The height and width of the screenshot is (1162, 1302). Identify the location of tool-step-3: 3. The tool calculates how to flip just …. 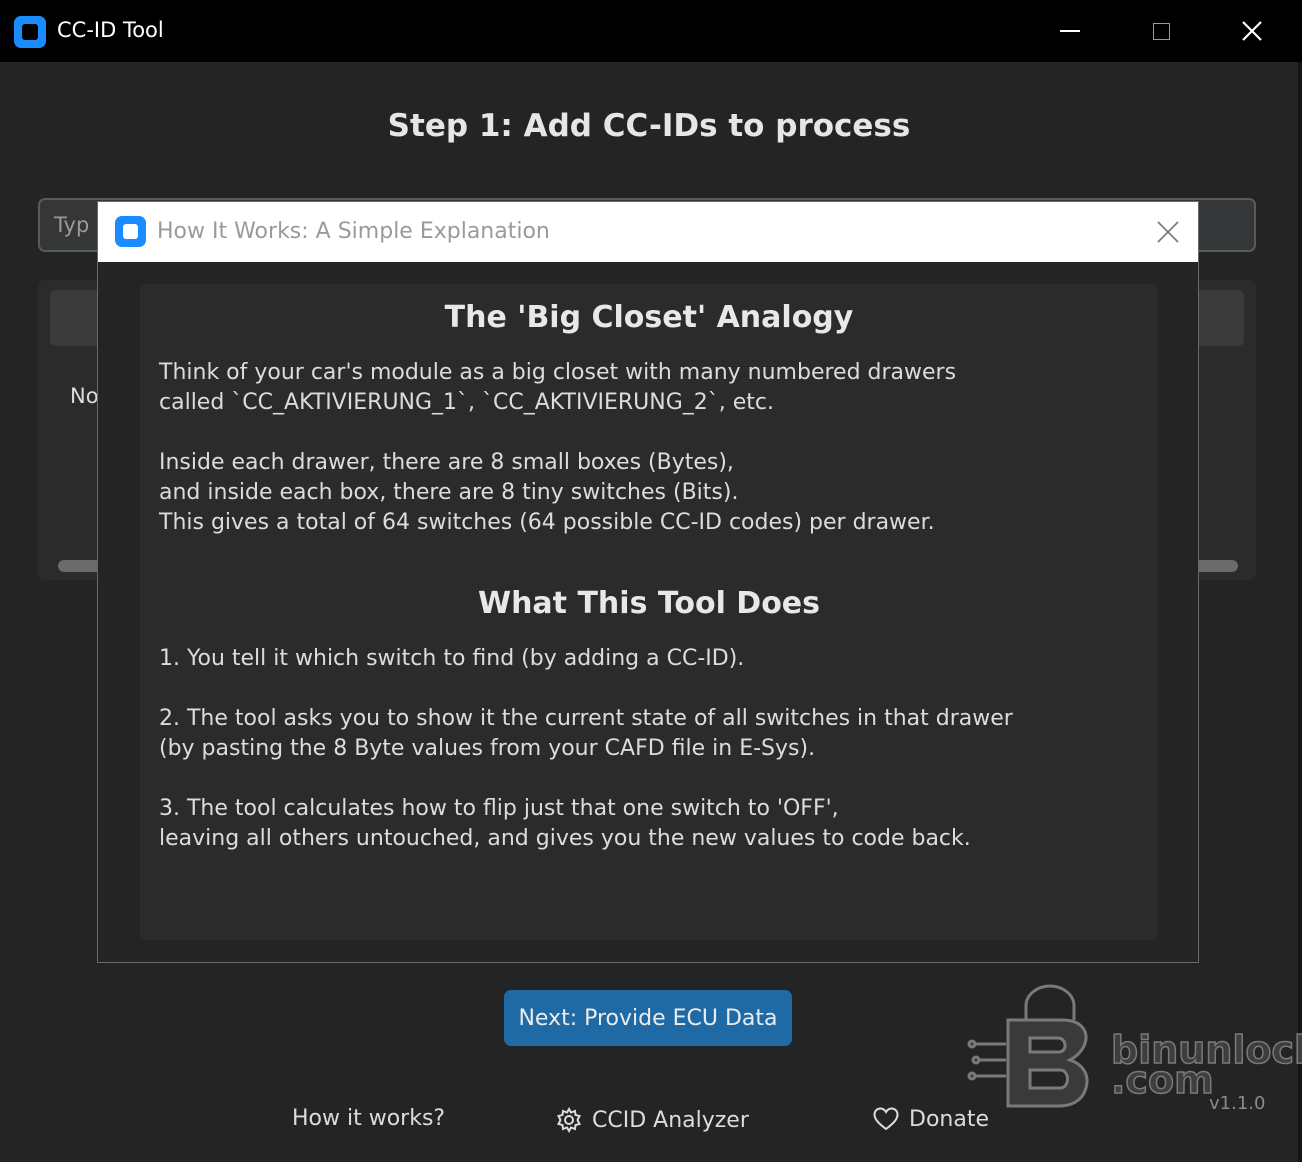
(565, 823).